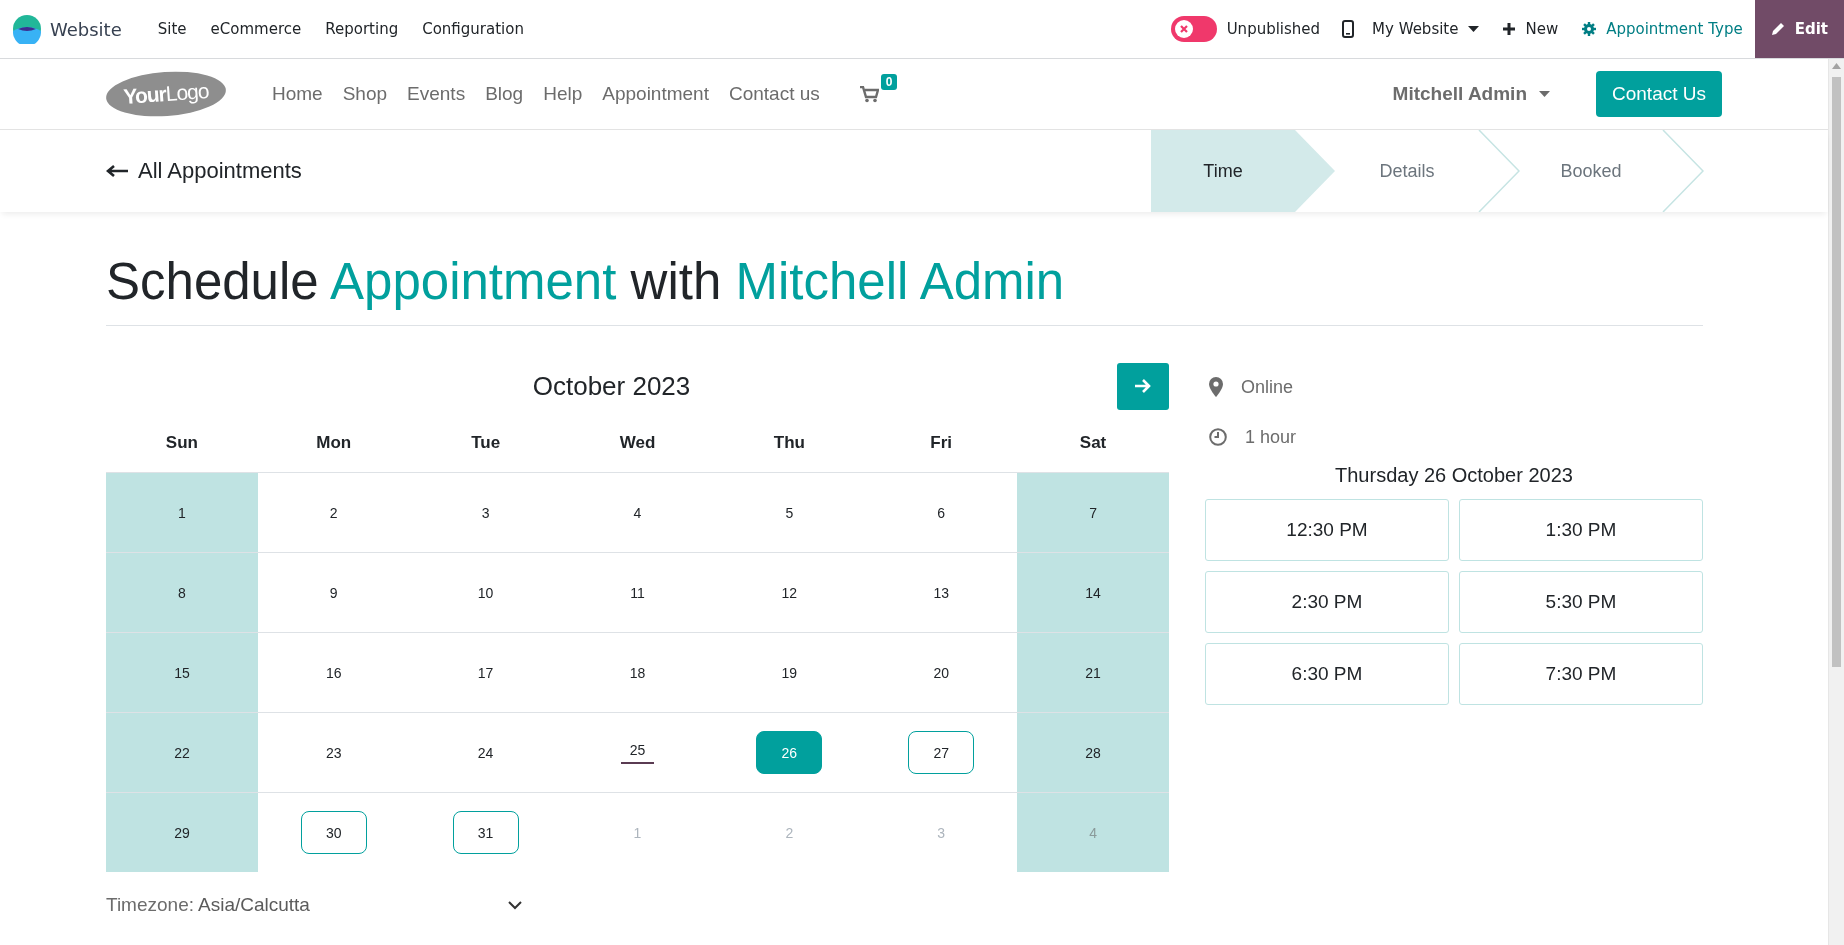 The height and width of the screenshot is (945, 1844). Describe the element at coordinates (1243, 171) in the screenshot. I see `step-tab: Time` at that location.